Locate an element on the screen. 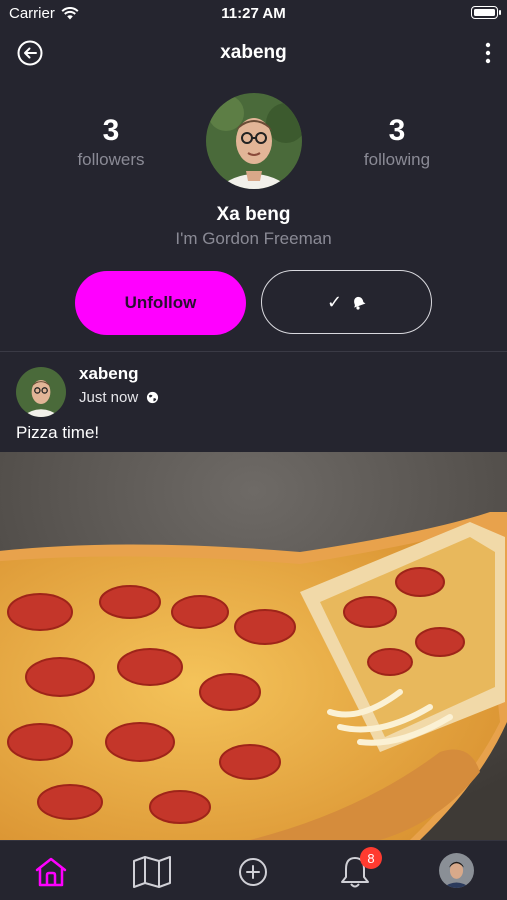 The width and height of the screenshot is (507, 900). following-label: following is located at coordinates (397, 159).